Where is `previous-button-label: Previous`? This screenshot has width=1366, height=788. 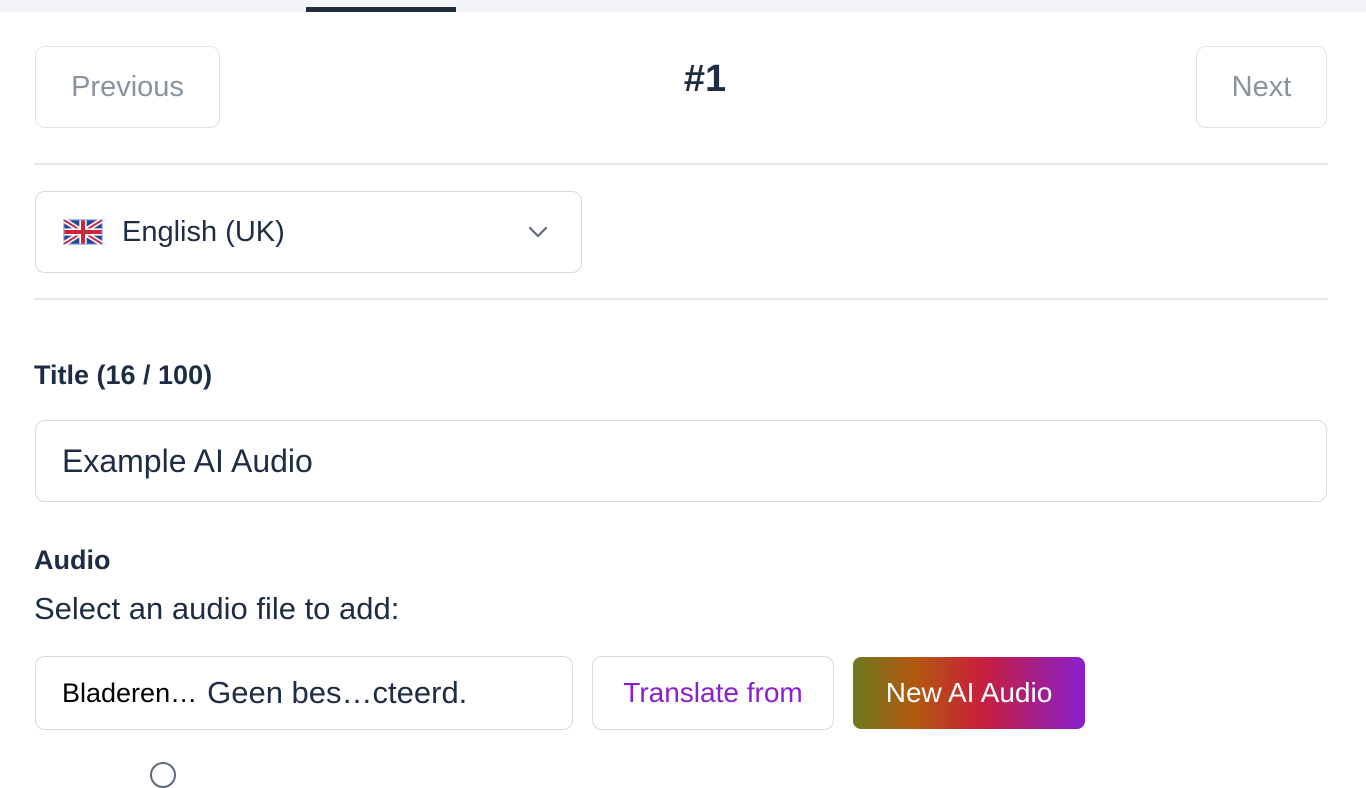
previous-button-label: Previous is located at coordinates (127, 86).